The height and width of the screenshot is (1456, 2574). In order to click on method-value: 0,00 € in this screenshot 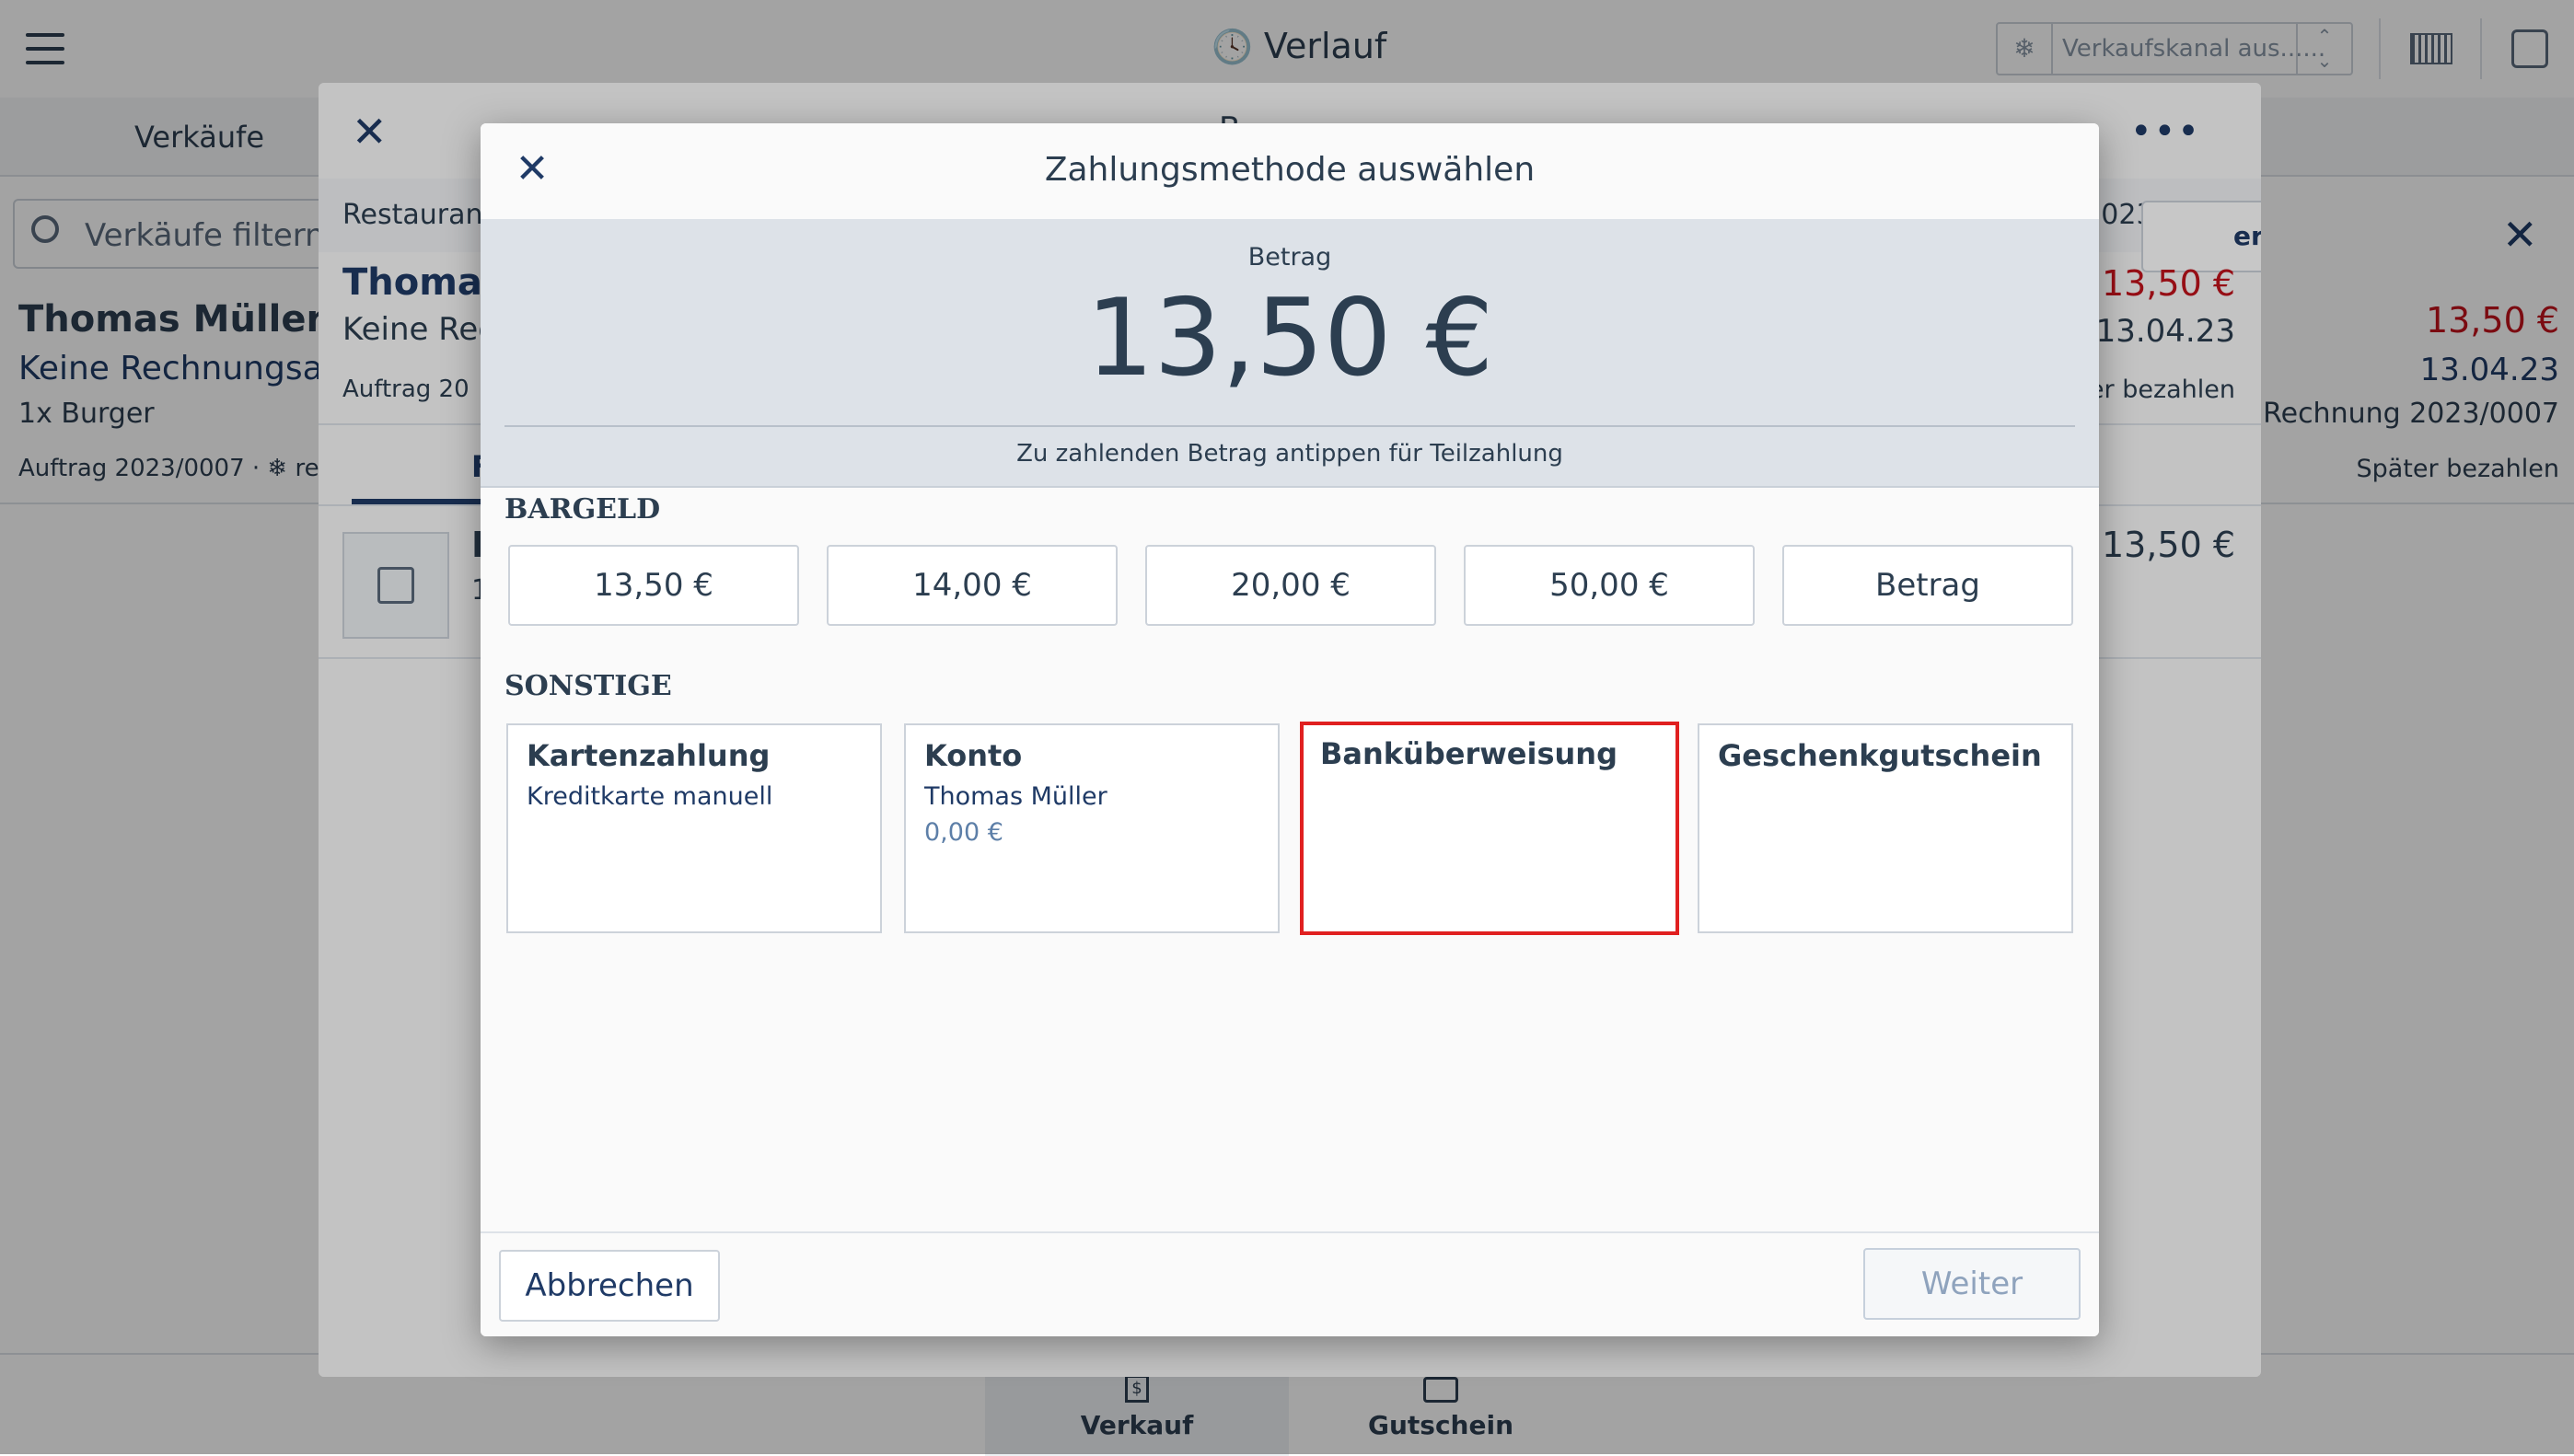, I will do `click(963, 832)`.